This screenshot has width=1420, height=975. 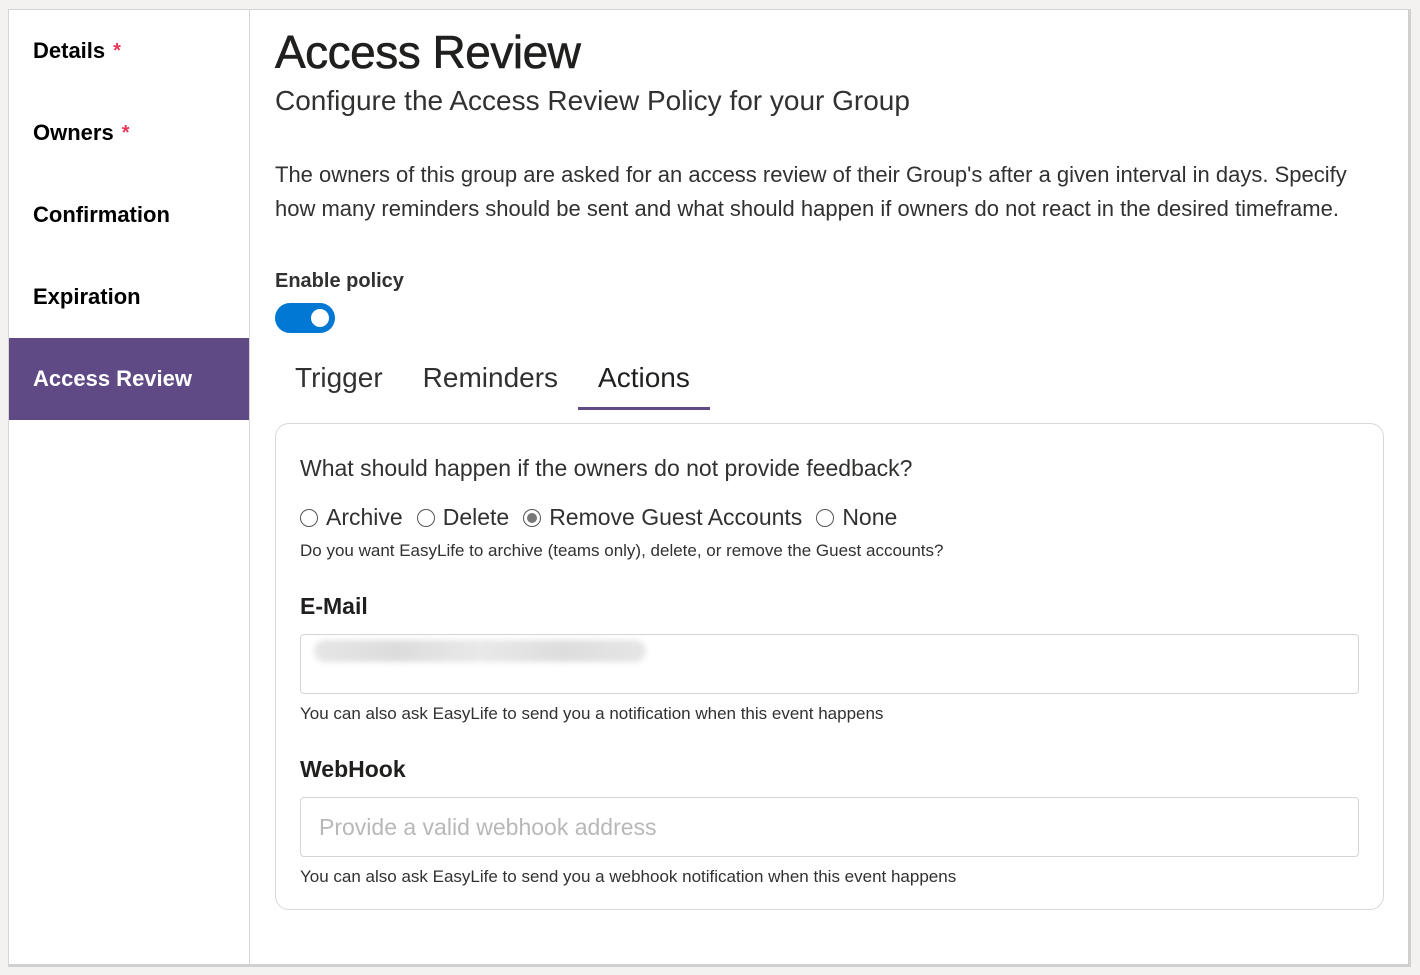 I want to click on sidebar-item-label: Details, so click(x=69, y=50).